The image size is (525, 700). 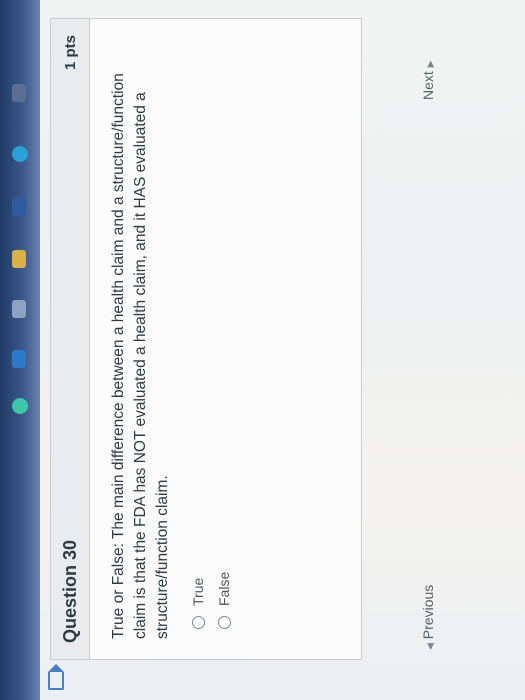 I want to click on answer-label: True, so click(x=198, y=591).